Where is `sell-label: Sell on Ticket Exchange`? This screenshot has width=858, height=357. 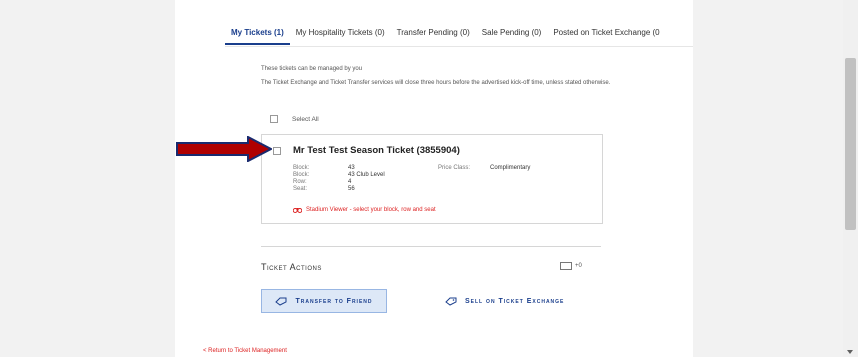 sell-label: Sell on Ticket Exchange is located at coordinates (515, 301).